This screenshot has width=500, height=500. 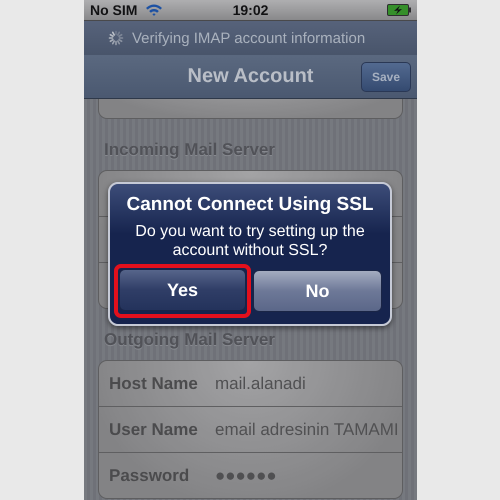 What do you see at coordinates (250, 10) in the screenshot?
I see `clock-text: 19:02` at bounding box center [250, 10].